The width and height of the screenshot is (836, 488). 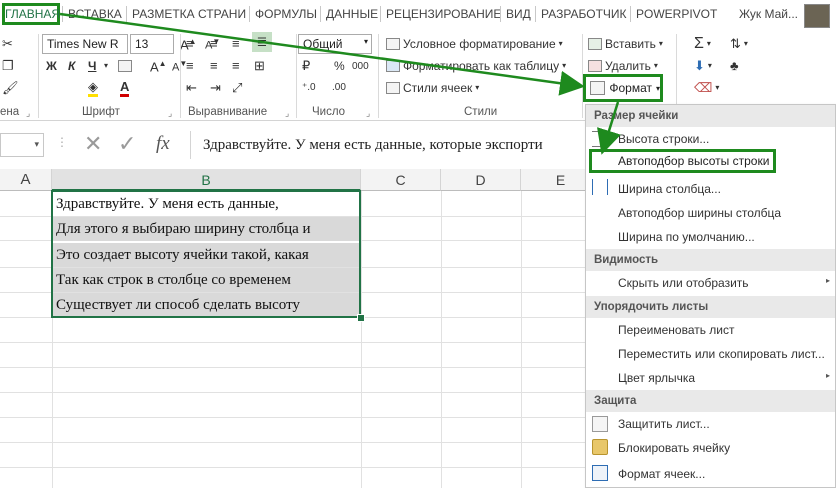 What do you see at coordinates (322, 54) in the screenshot?
I see `arrow-to-format` at bounding box center [322, 54].